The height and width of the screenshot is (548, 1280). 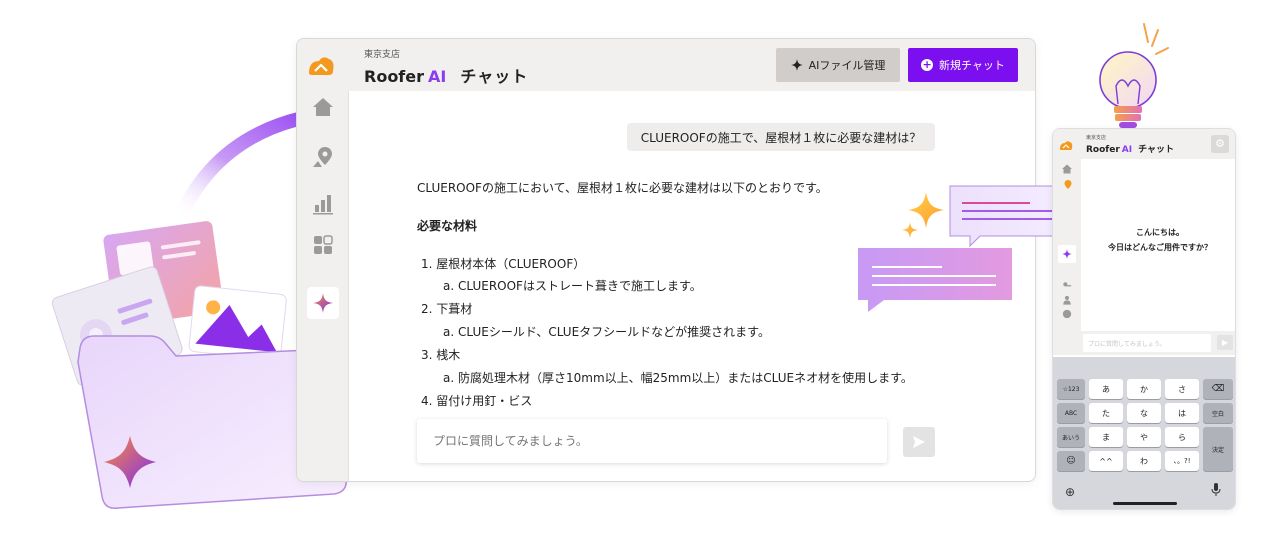 I want to click on title-roofer: Roofer, so click(x=394, y=76).